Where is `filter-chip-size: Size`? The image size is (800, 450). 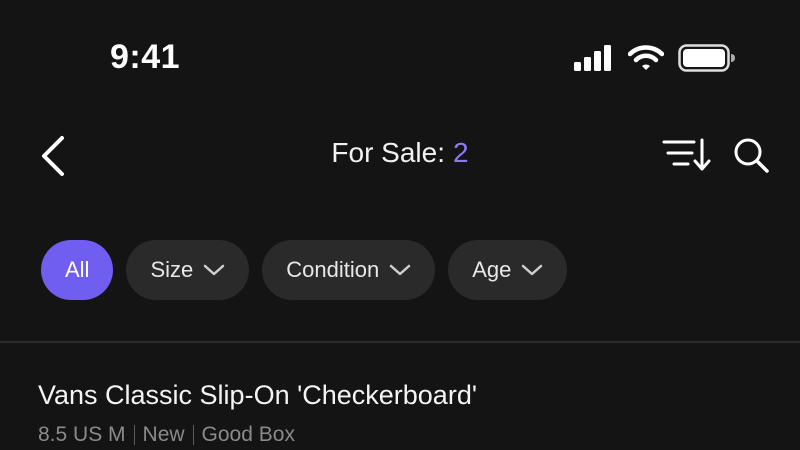 filter-chip-size: Size is located at coordinates (188, 270).